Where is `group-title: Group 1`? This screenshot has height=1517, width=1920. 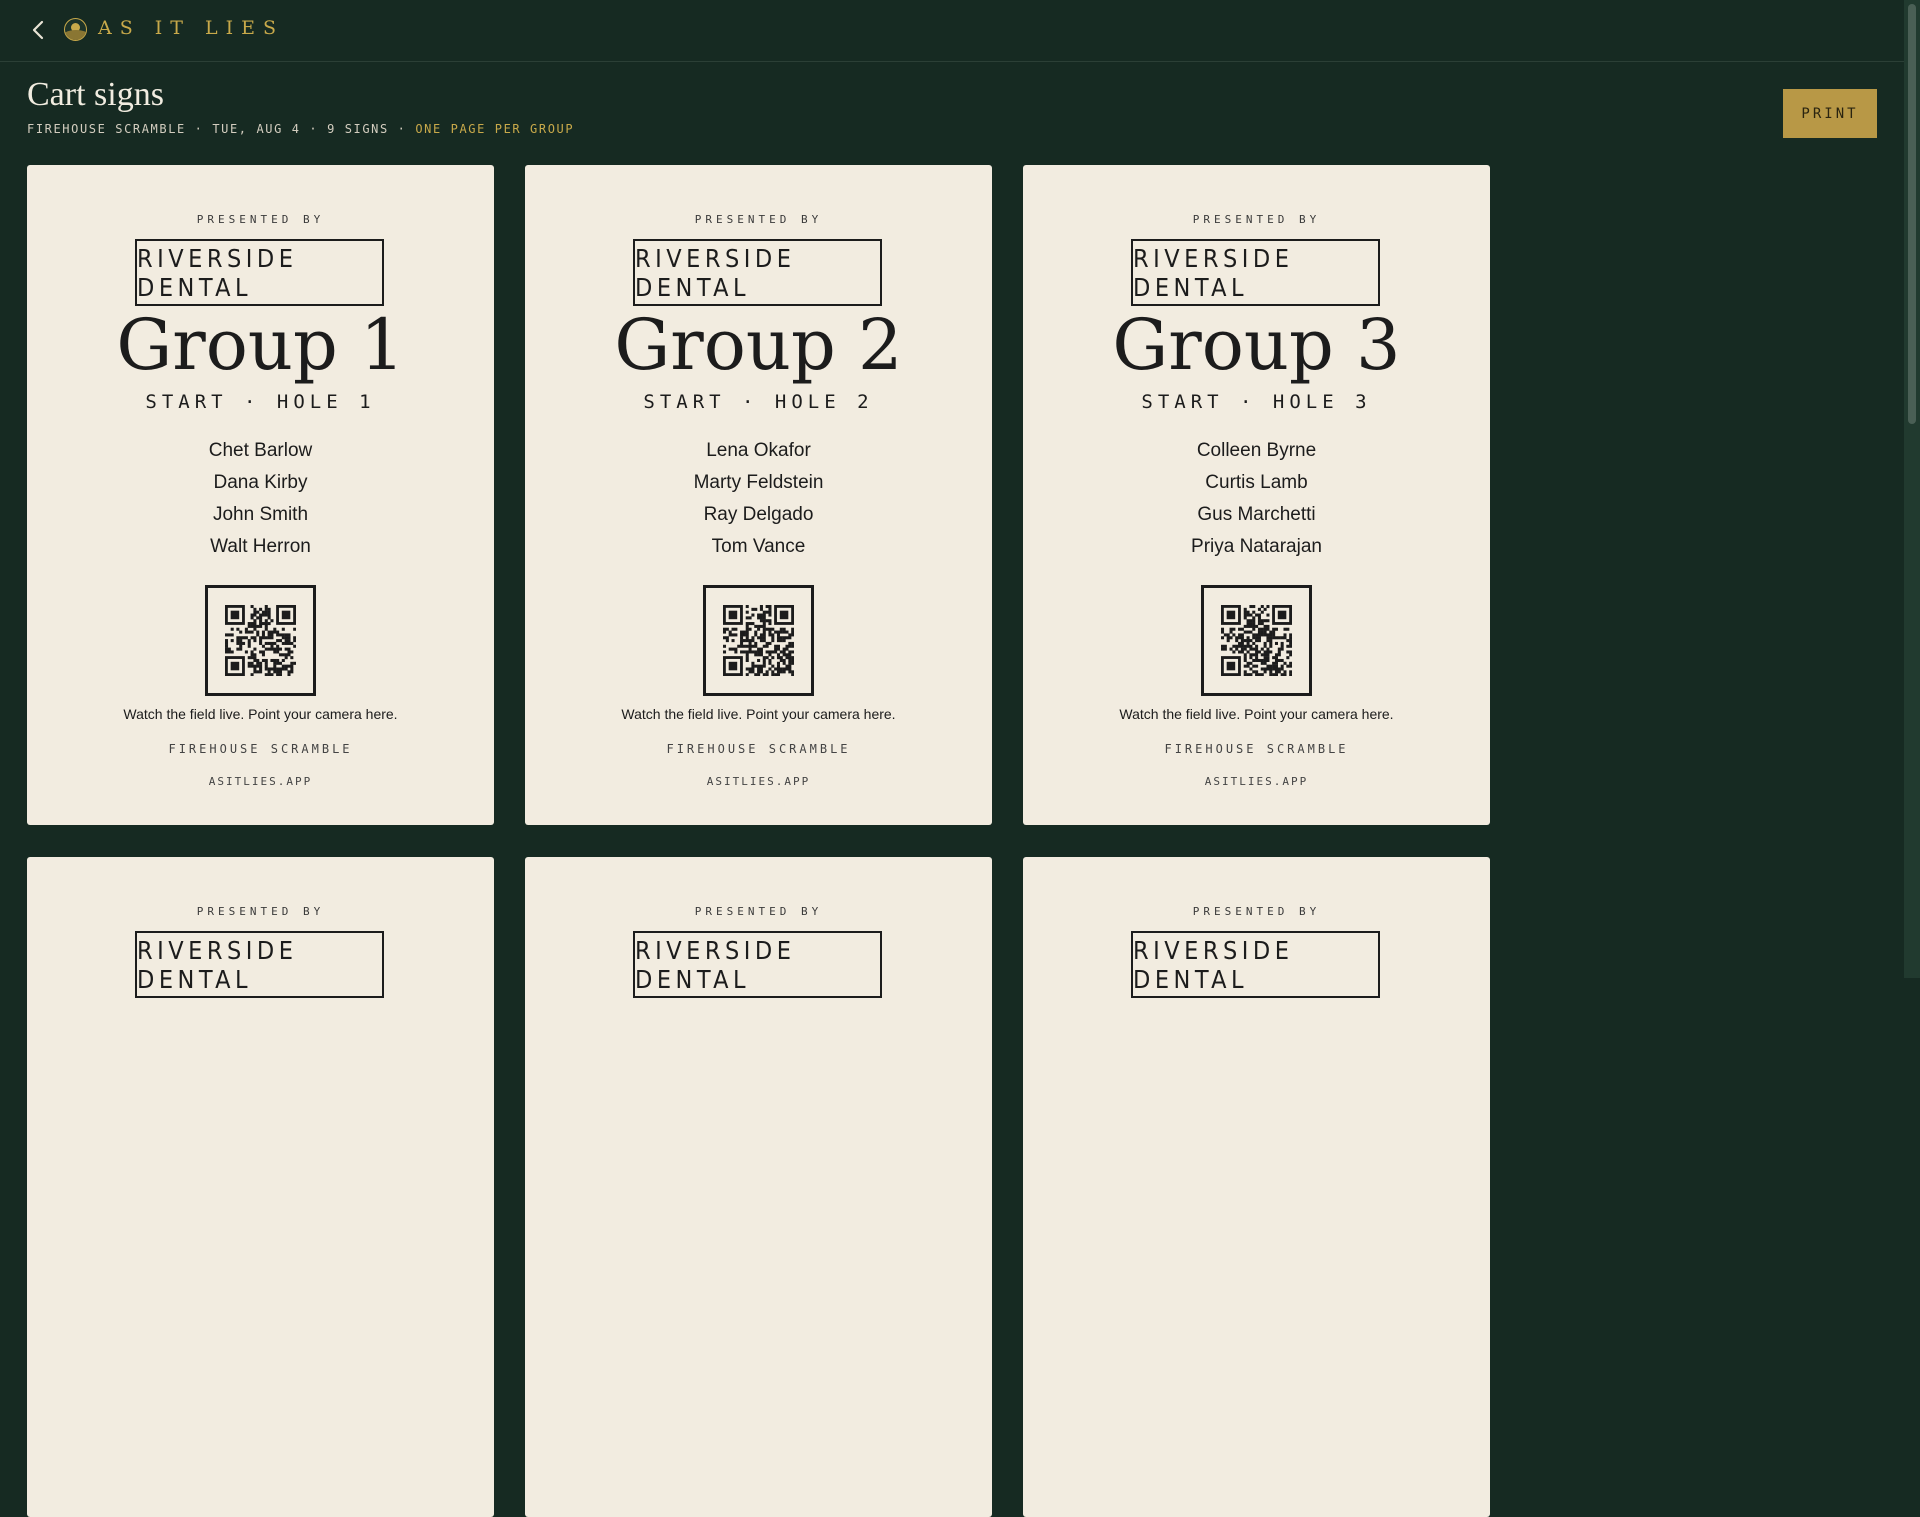
group-title: Group 1 is located at coordinates (260, 345).